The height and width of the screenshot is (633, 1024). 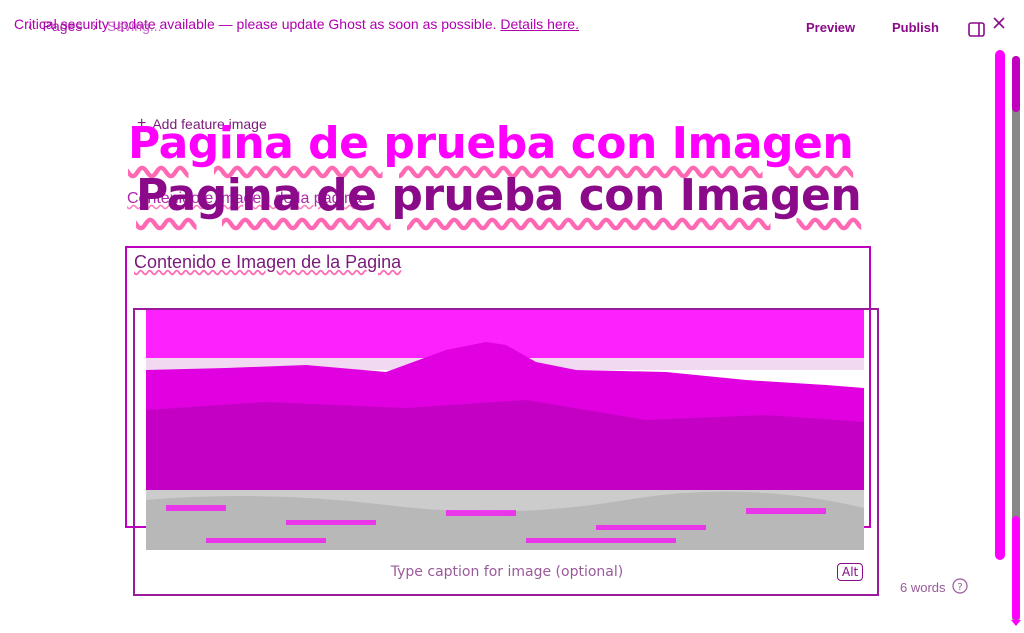 I want to click on body-paragraph: Contenido e Imagen de la Pagina, so click(x=267, y=262).